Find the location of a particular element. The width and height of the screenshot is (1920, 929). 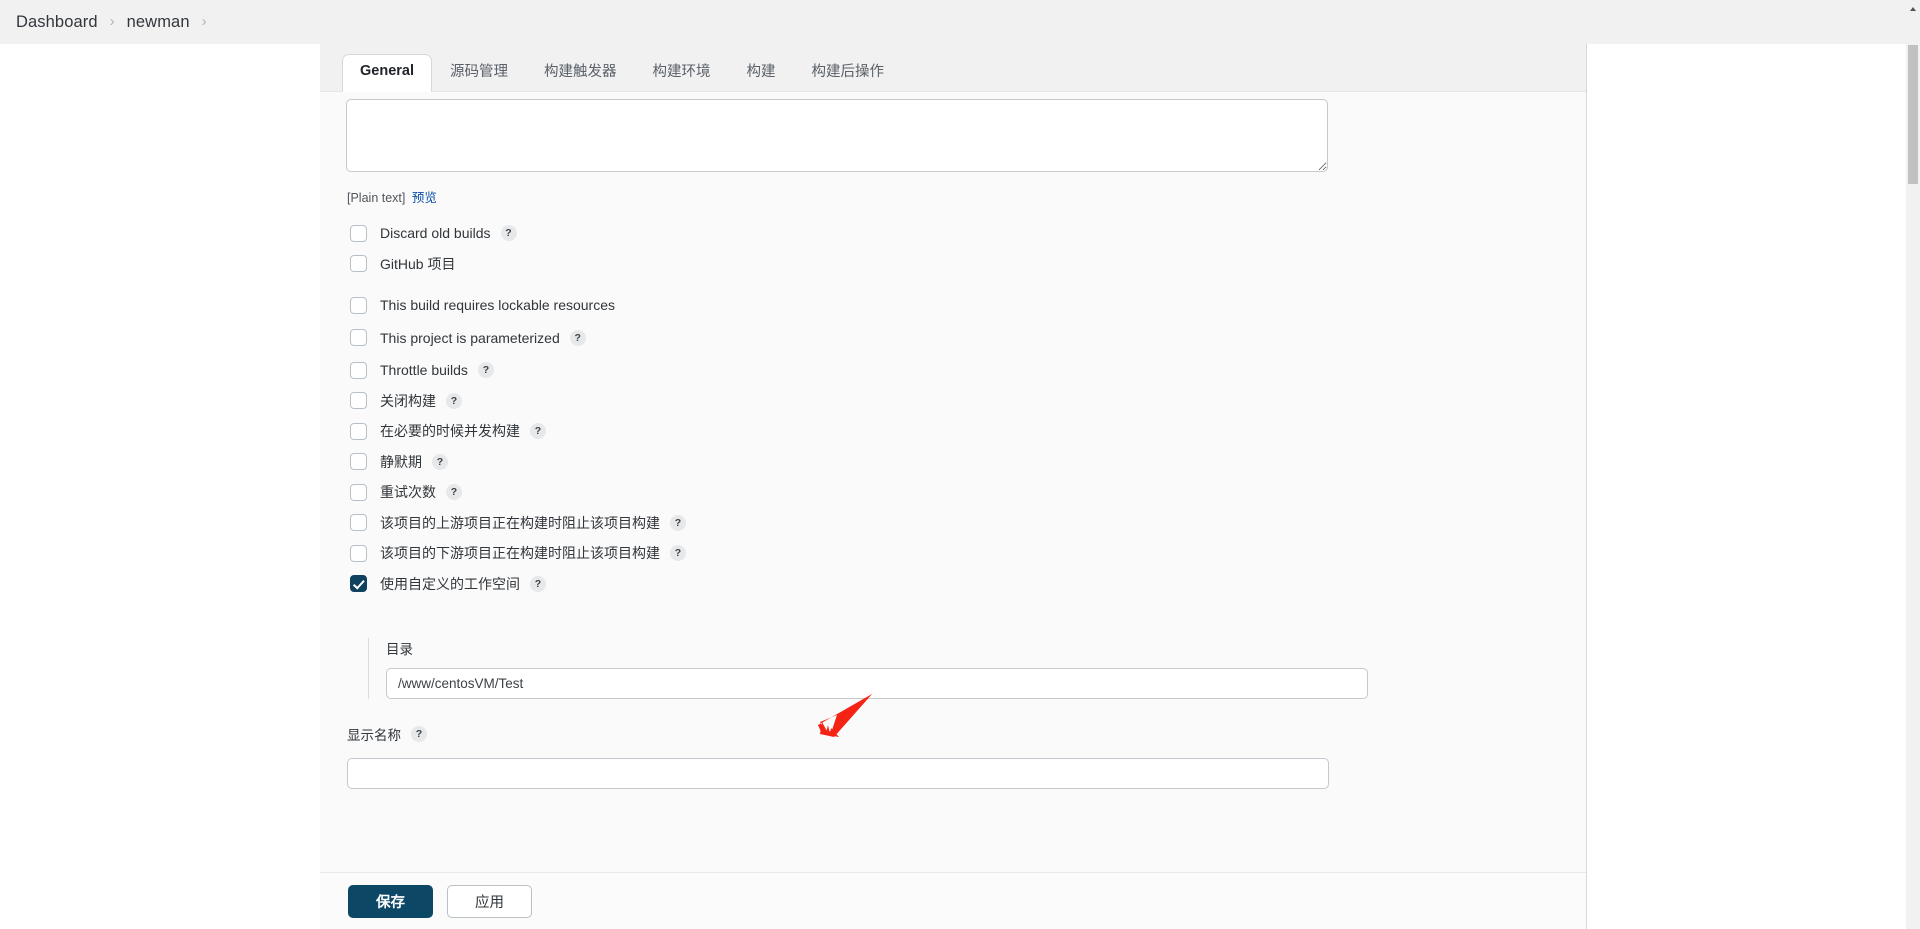

option-discard-old-builds: Discard old builds ? is located at coordinates (953, 233).